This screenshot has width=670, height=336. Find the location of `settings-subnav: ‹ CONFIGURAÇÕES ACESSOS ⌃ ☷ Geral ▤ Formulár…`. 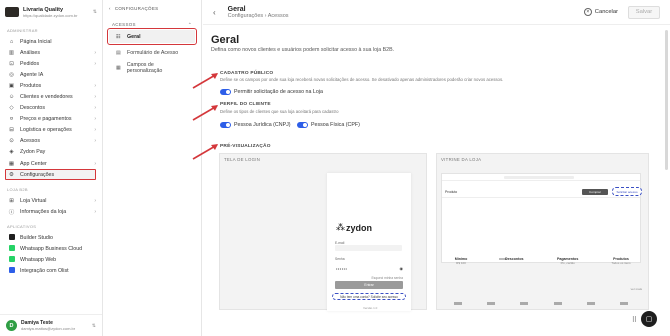

settings-subnav: ‹ CONFIGURAÇÕES ACESSOS ⌃ ☷ Geral ▤ Formulár… is located at coordinates (152, 168).